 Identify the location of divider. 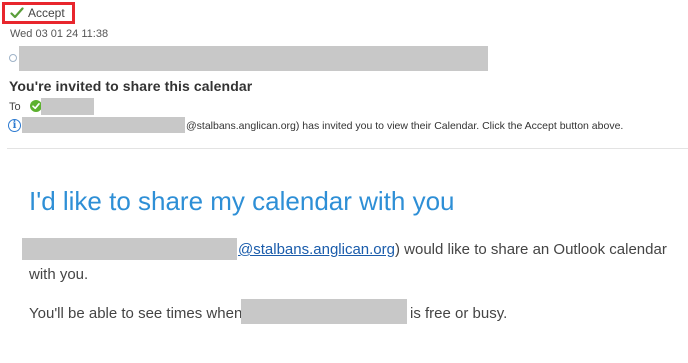
(347, 148).